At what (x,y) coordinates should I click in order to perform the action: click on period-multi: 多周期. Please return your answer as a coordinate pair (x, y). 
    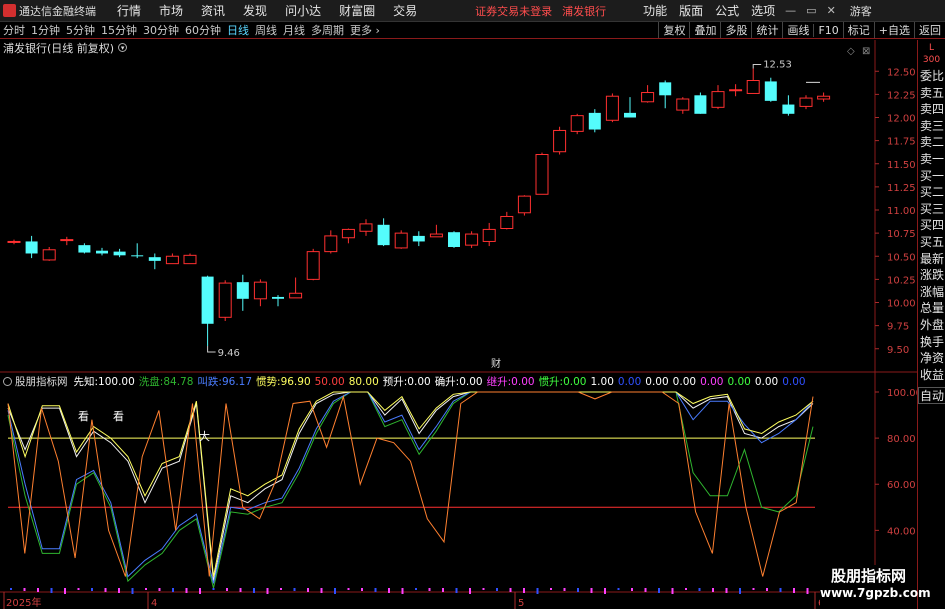
    Looking at the image, I should click on (327, 30).